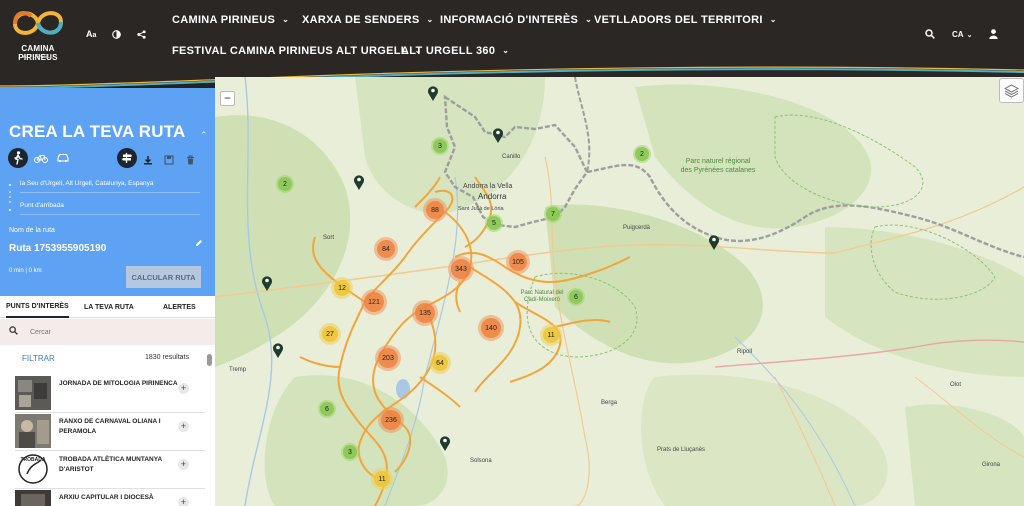 The width and height of the screenshot is (1024, 506). What do you see at coordinates (461, 269) in the screenshot?
I see `map-cluster: 343` at bounding box center [461, 269].